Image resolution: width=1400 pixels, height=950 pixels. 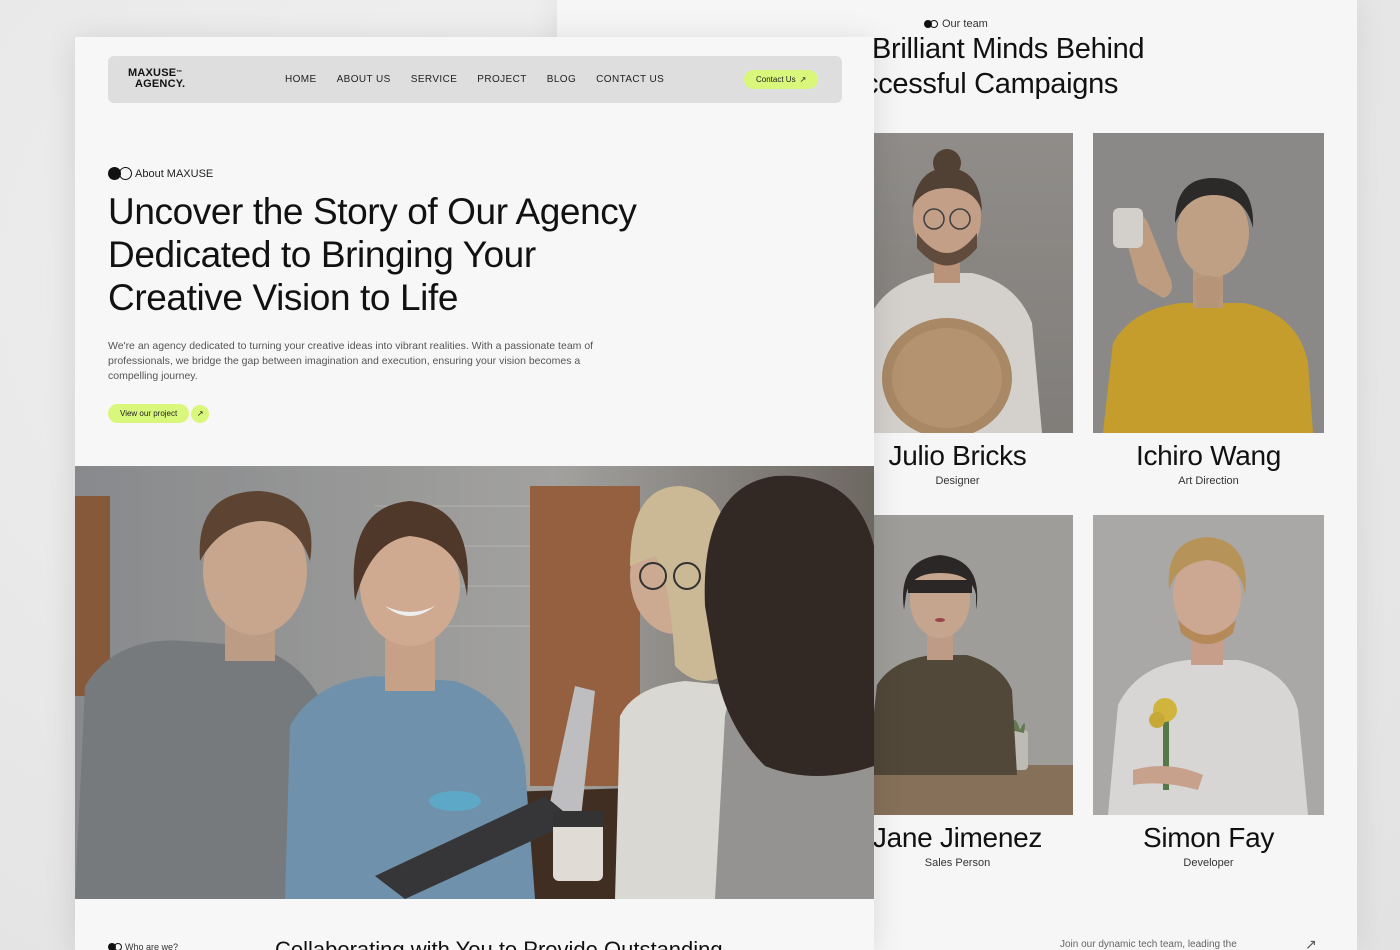 What do you see at coordinates (1148, 944) in the screenshot?
I see `join-text: Join our dynamic tech team, leading the` at bounding box center [1148, 944].